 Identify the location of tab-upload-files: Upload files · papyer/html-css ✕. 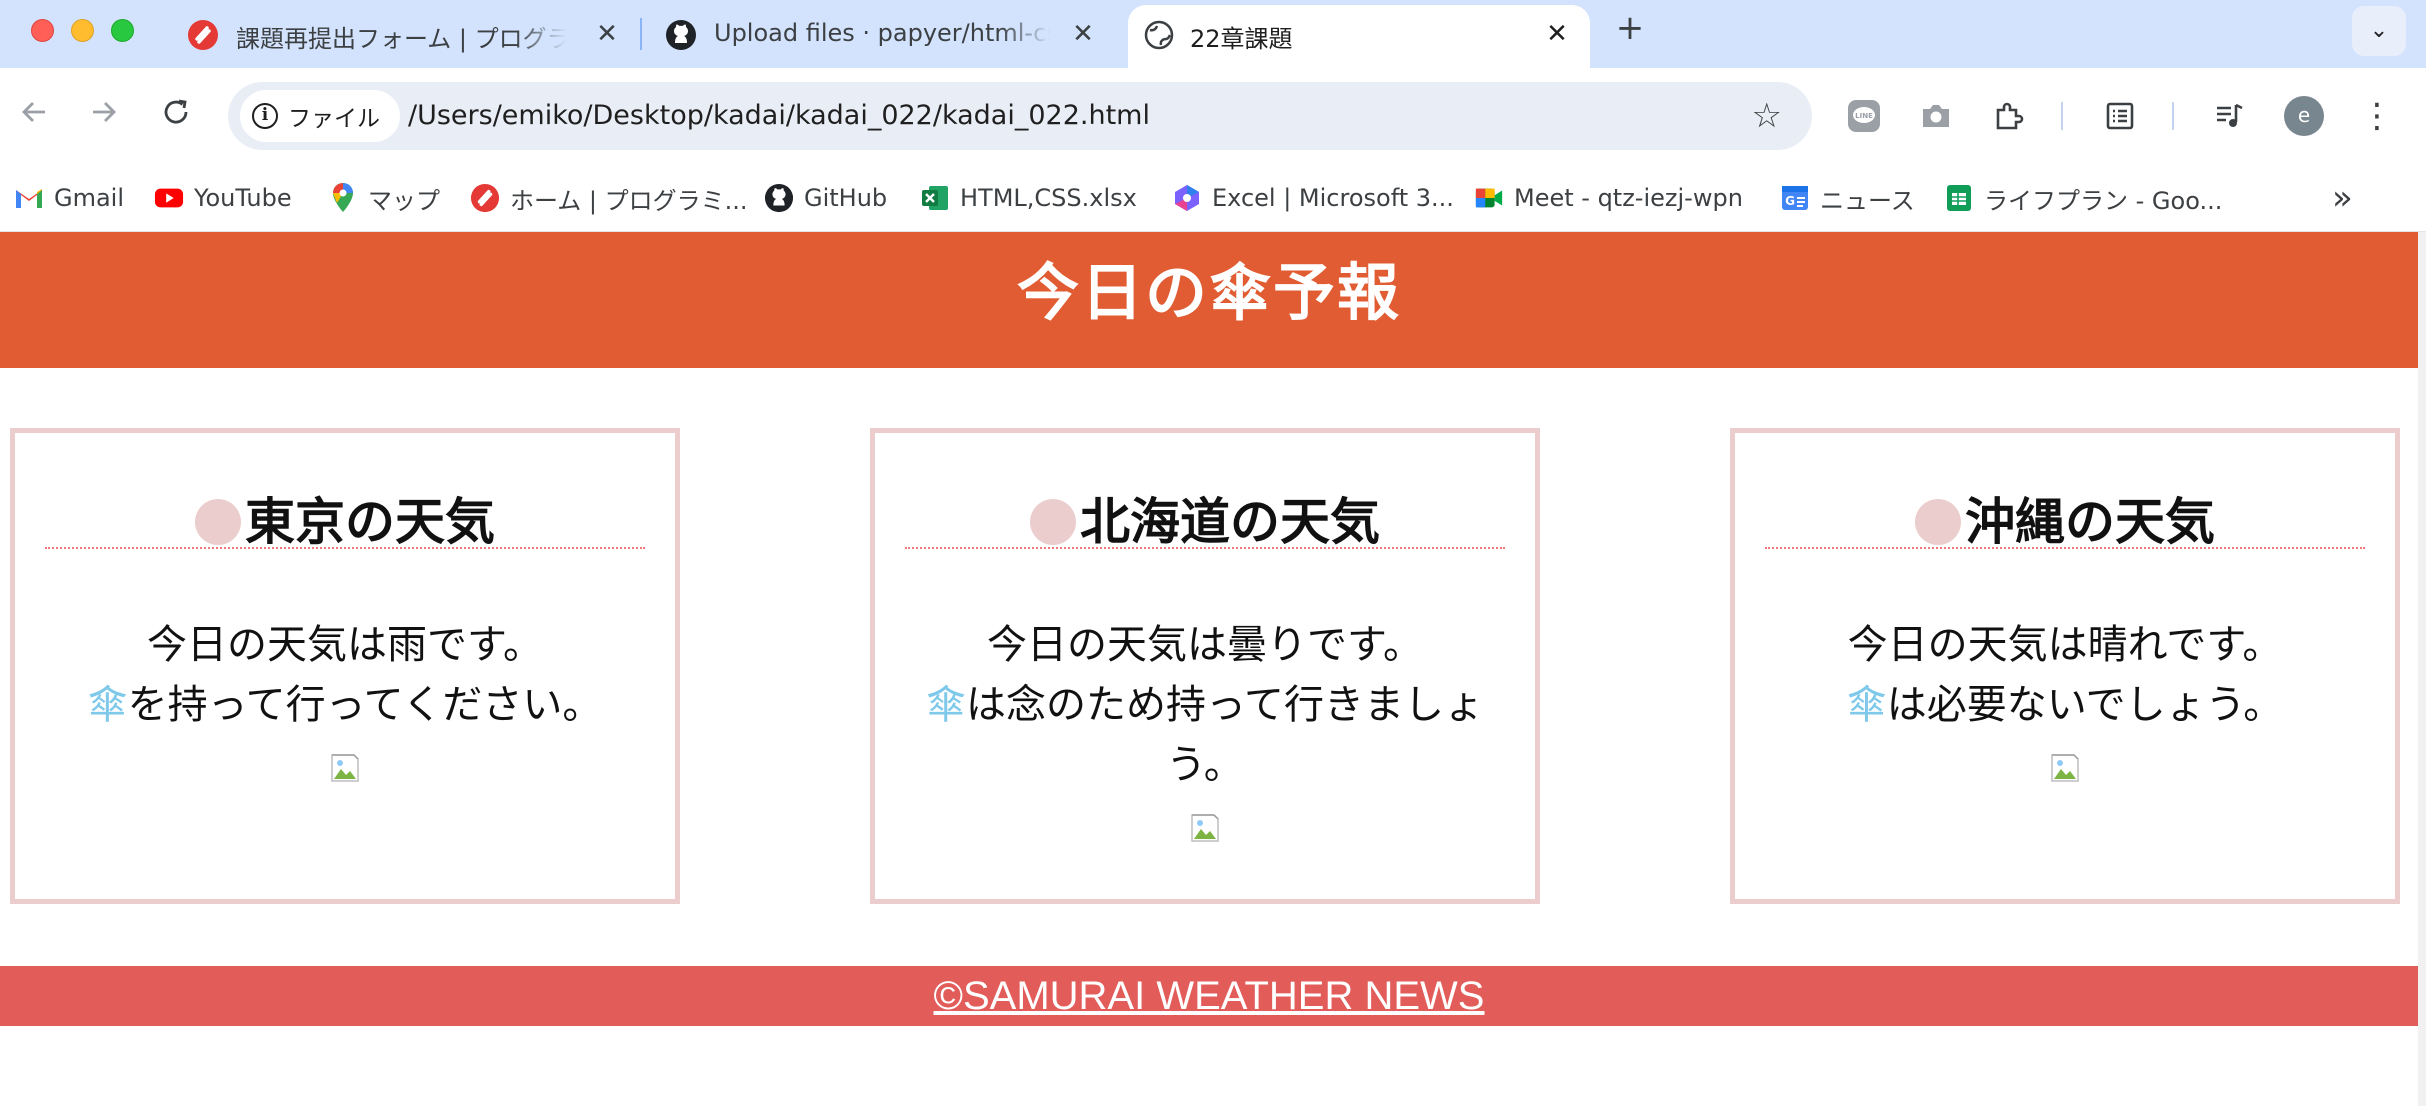
(884, 36).